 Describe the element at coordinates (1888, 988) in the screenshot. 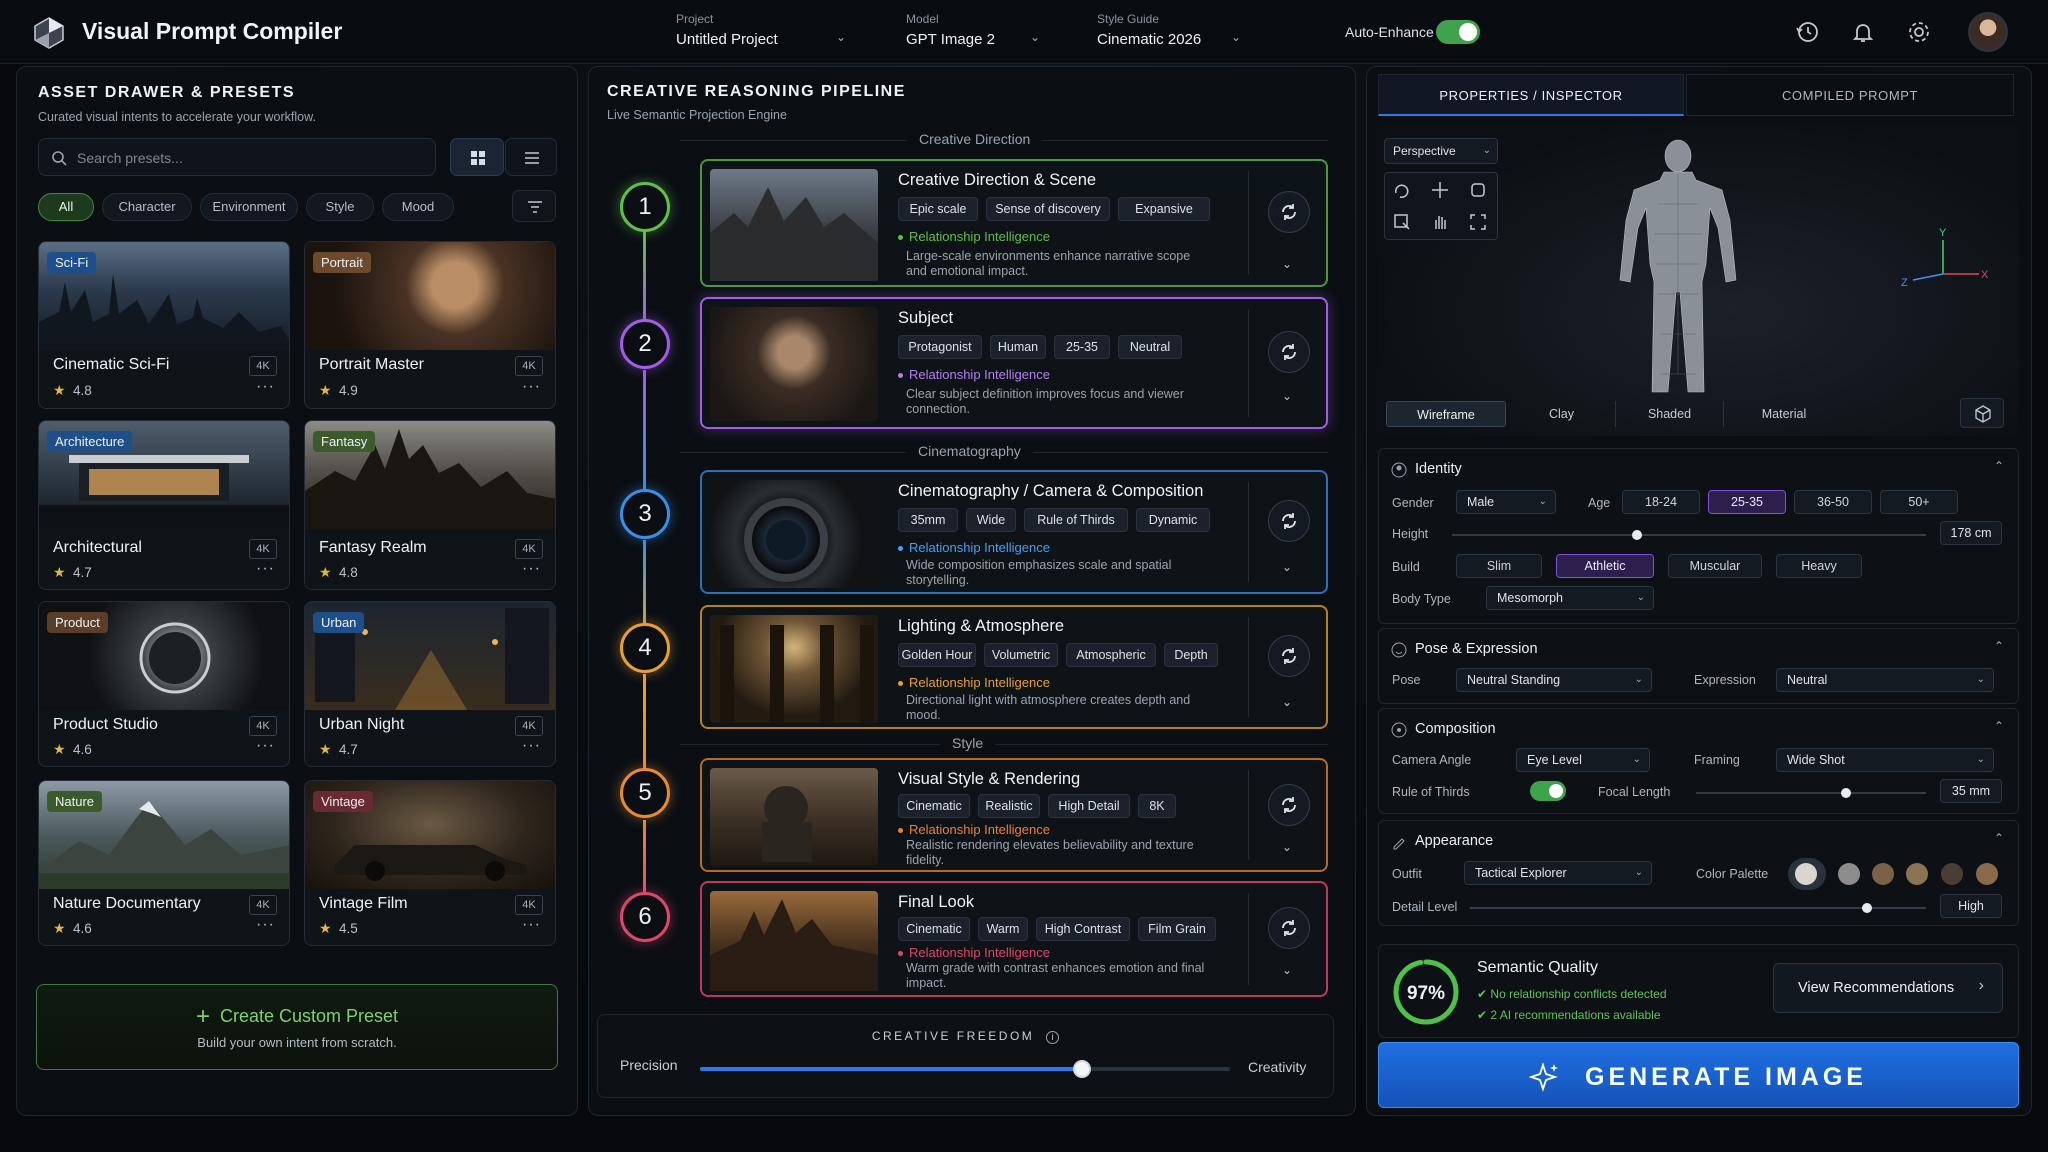

I see `view-recommendations-button: View Recommendations ›` at that location.